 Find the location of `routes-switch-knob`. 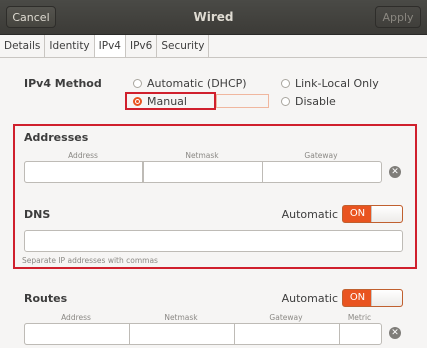

routes-switch-knob is located at coordinates (386, 298).